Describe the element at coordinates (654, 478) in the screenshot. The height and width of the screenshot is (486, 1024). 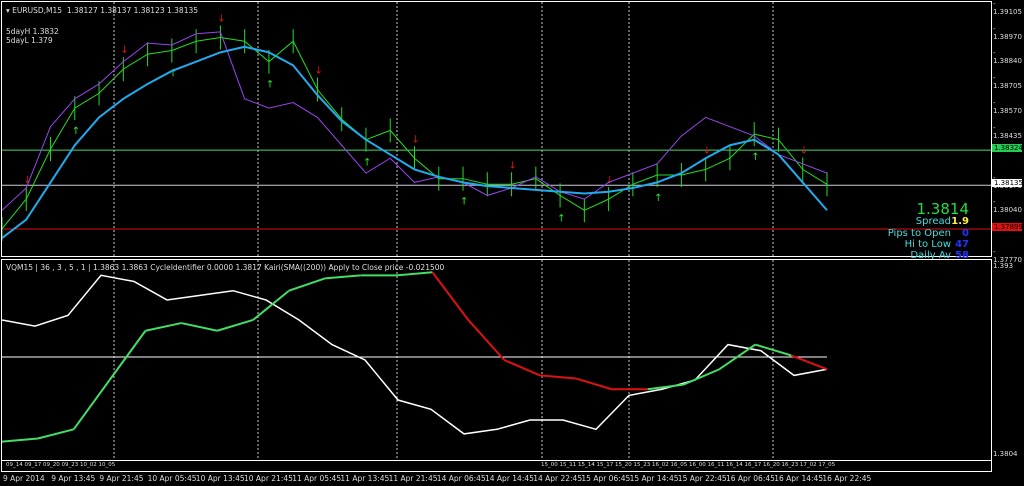
I see `x-tick: 15 Apr 14:45` at that location.